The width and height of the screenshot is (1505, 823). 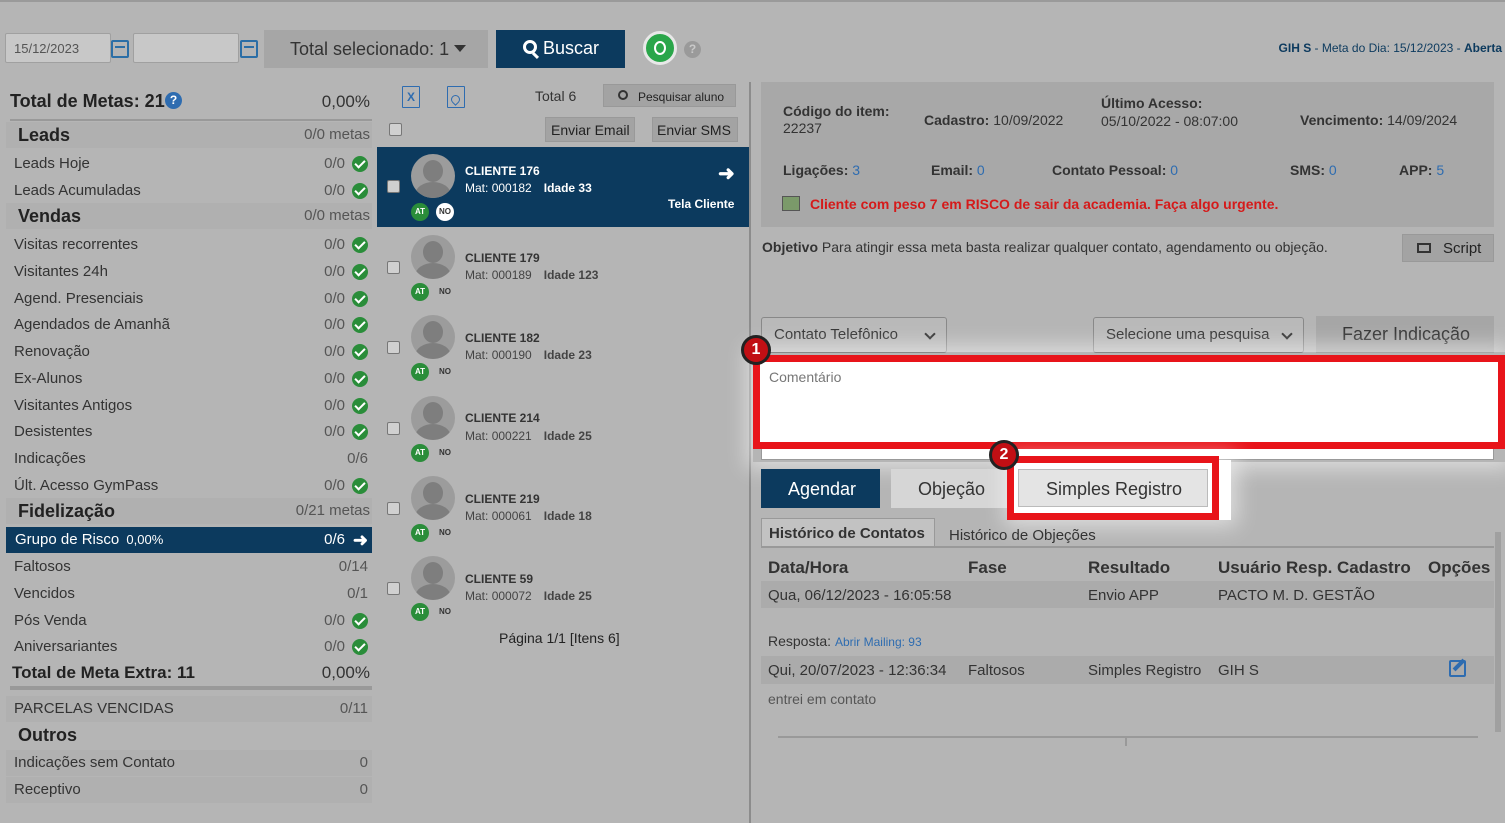 I want to click on scrollbar, so click(x=1498, y=632).